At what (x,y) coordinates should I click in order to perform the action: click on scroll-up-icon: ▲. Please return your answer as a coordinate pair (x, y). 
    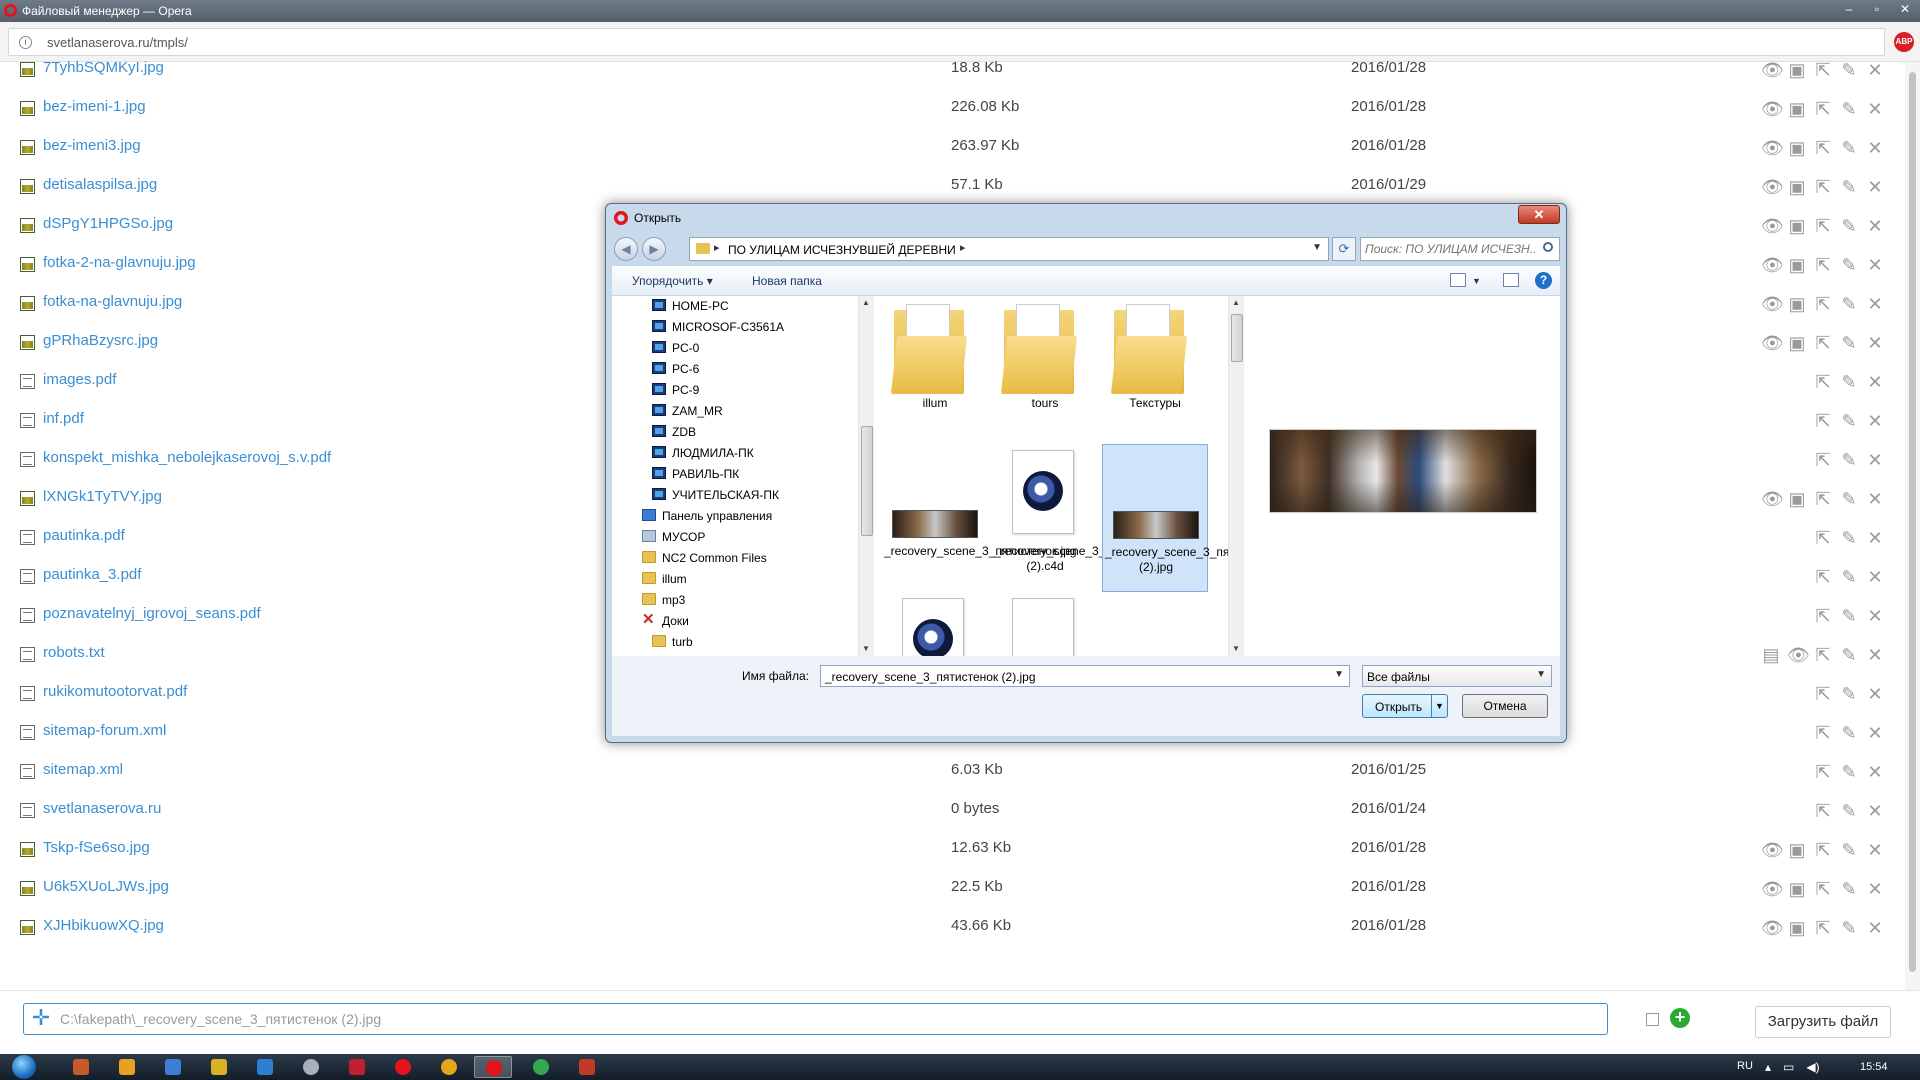
    Looking at the image, I should click on (866, 302).